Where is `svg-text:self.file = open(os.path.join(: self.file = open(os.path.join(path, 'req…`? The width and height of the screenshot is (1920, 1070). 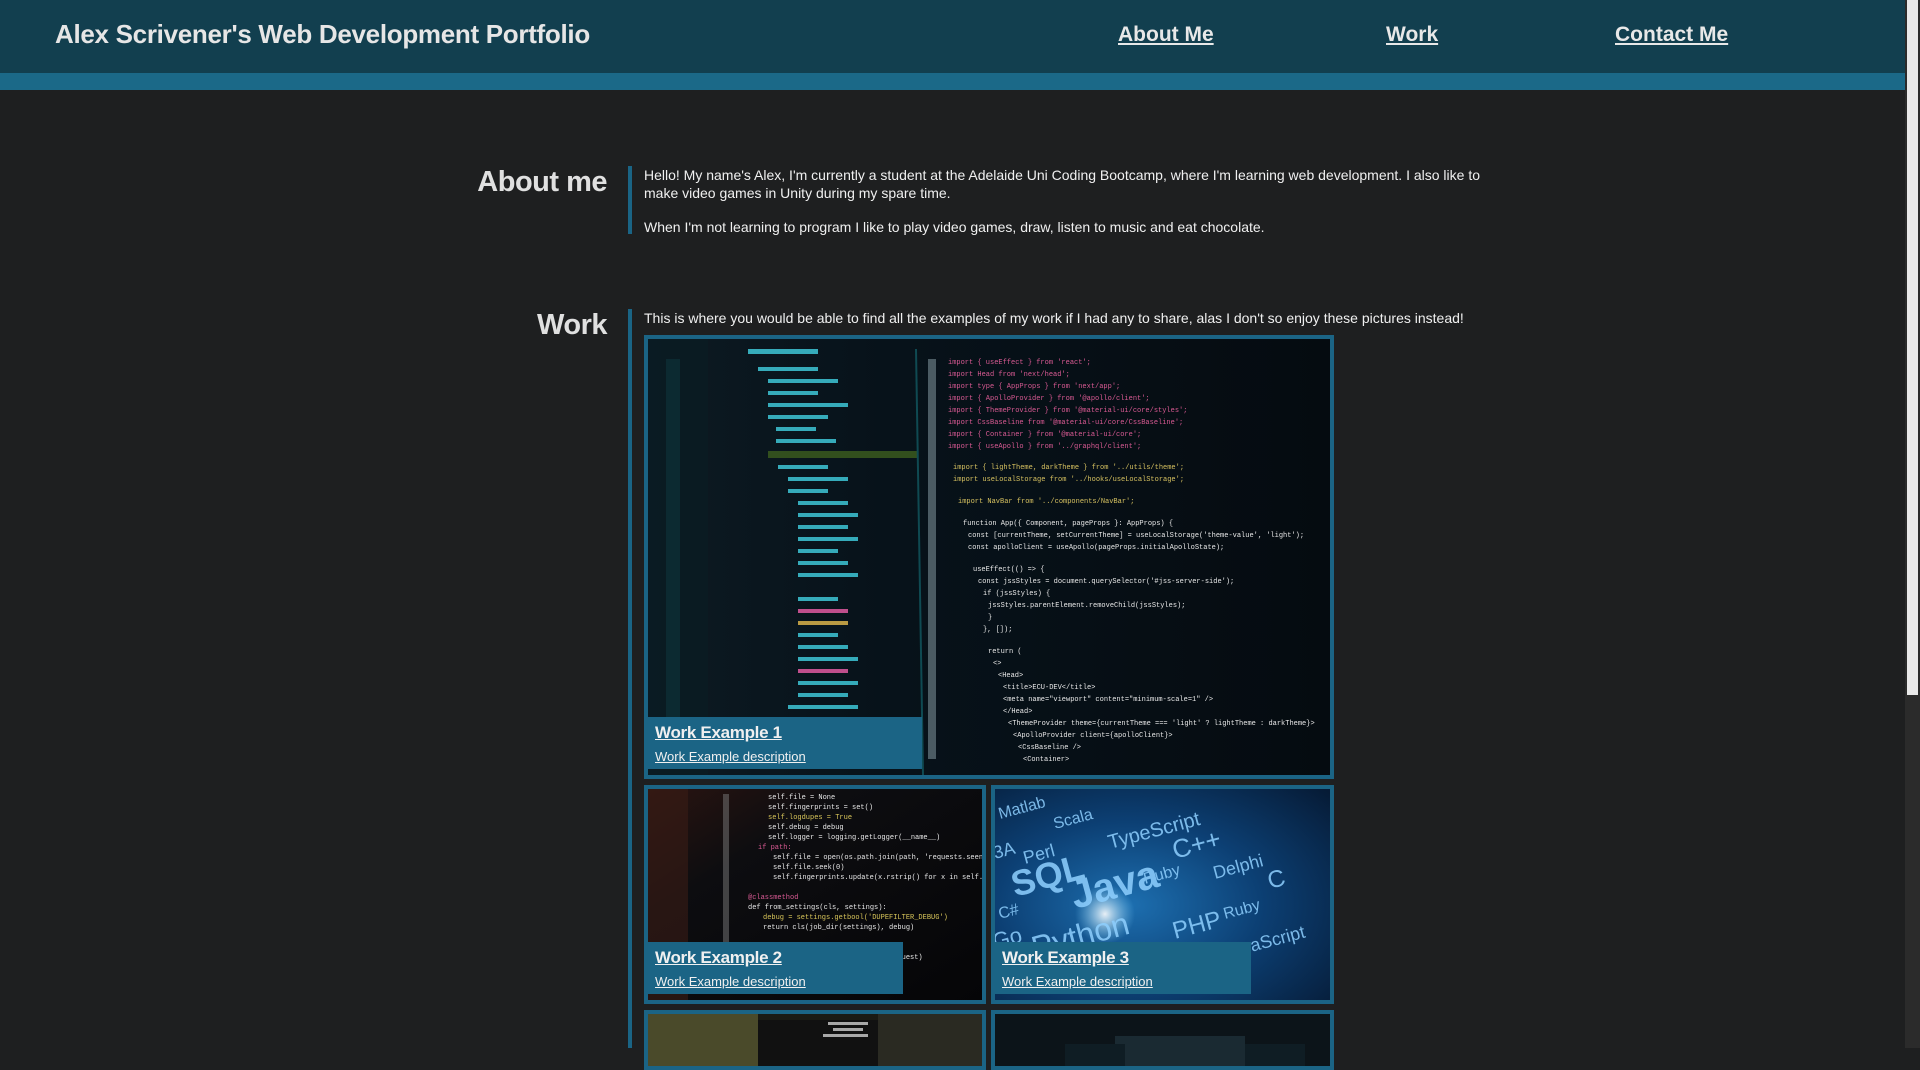
svg-text:self.file = open(os.path.join(: self.file = open(os.path.join(path, 'req… is located at coordinates (877, 858).